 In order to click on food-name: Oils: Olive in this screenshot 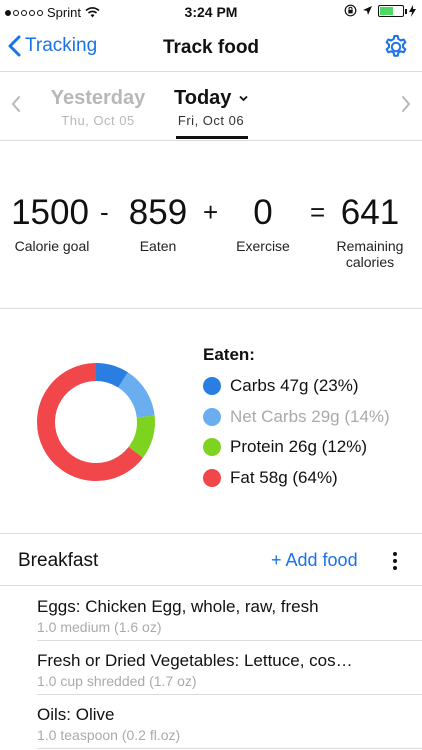, I will do `click(76, 714)`.